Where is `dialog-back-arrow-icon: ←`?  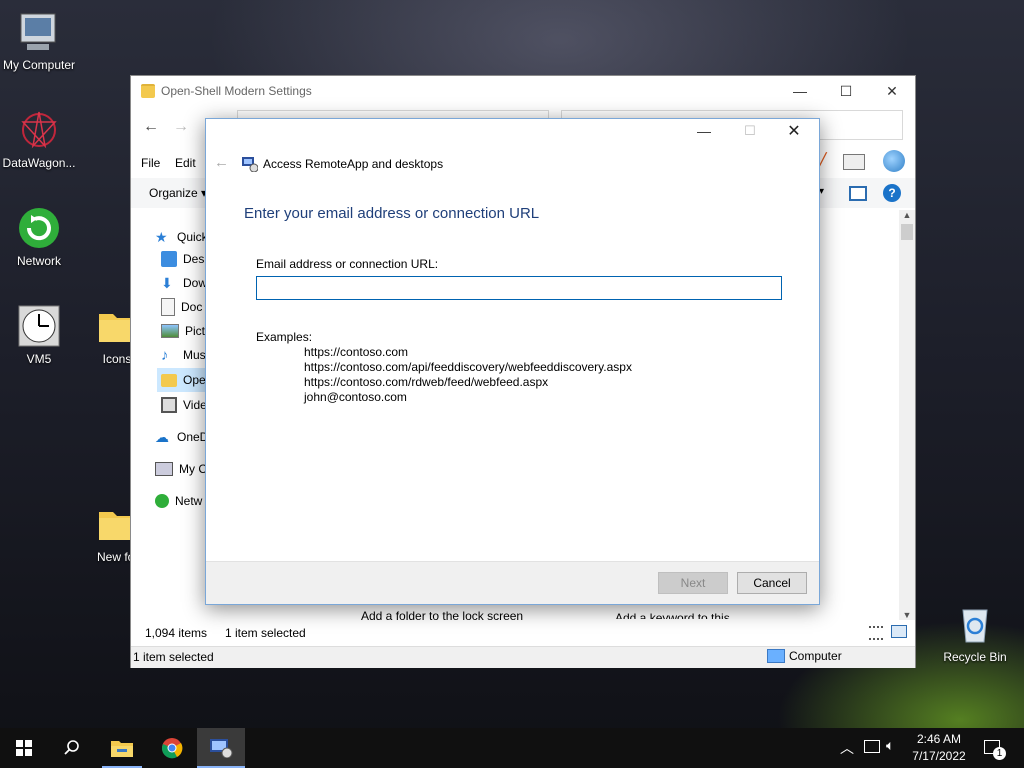
dialog-back-arrow-icon: ← is located at coordinates (221, 162).